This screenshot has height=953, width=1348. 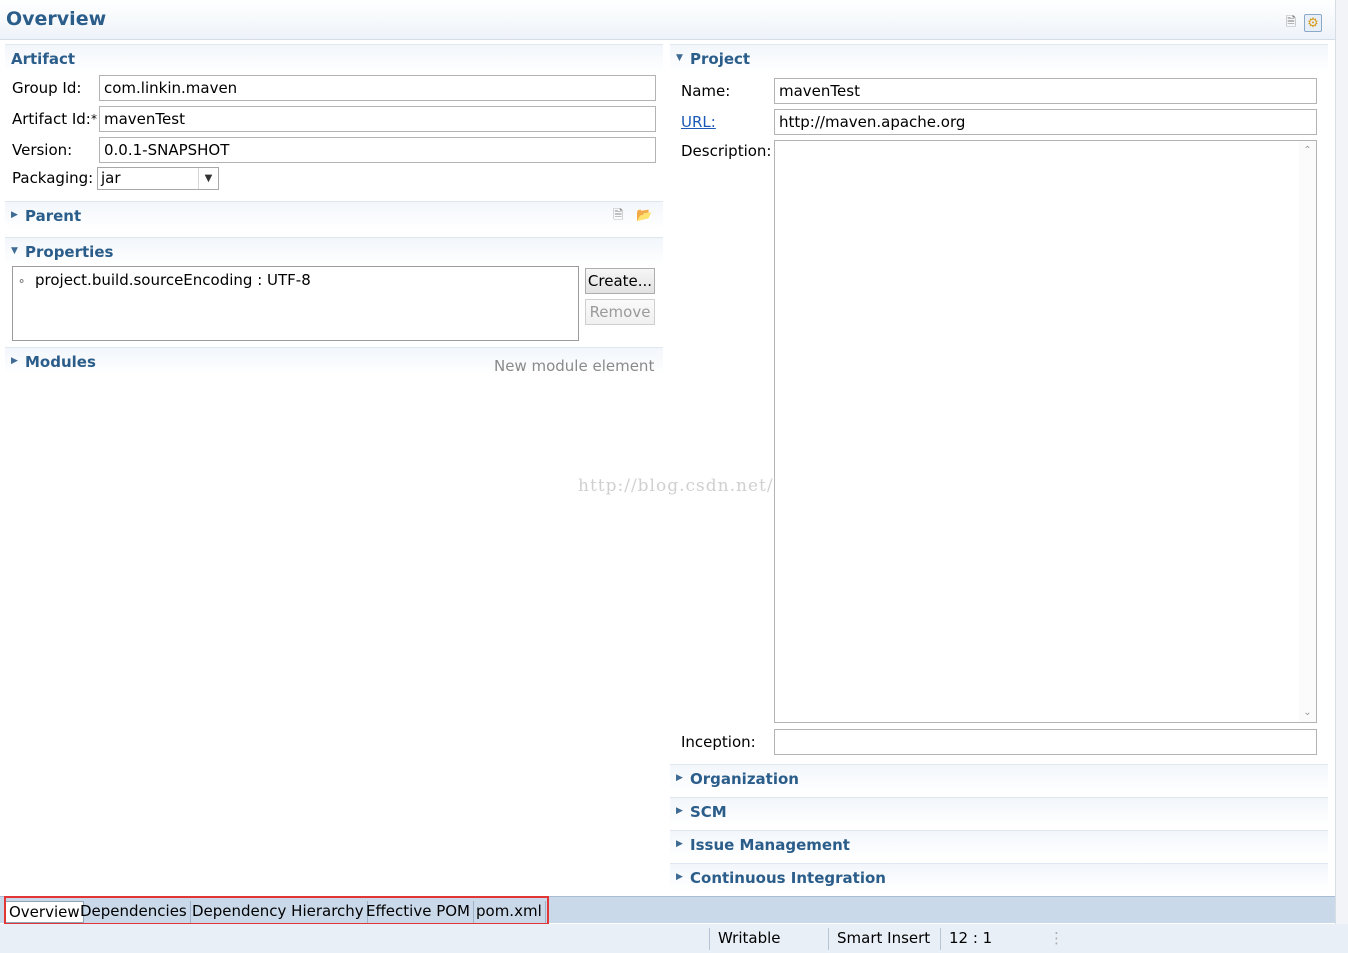 What do you see at coordinates (1313, 23) in the screenshot?
I see `link-refresh-icon: ⚙` at bounding box center [1313, 23].